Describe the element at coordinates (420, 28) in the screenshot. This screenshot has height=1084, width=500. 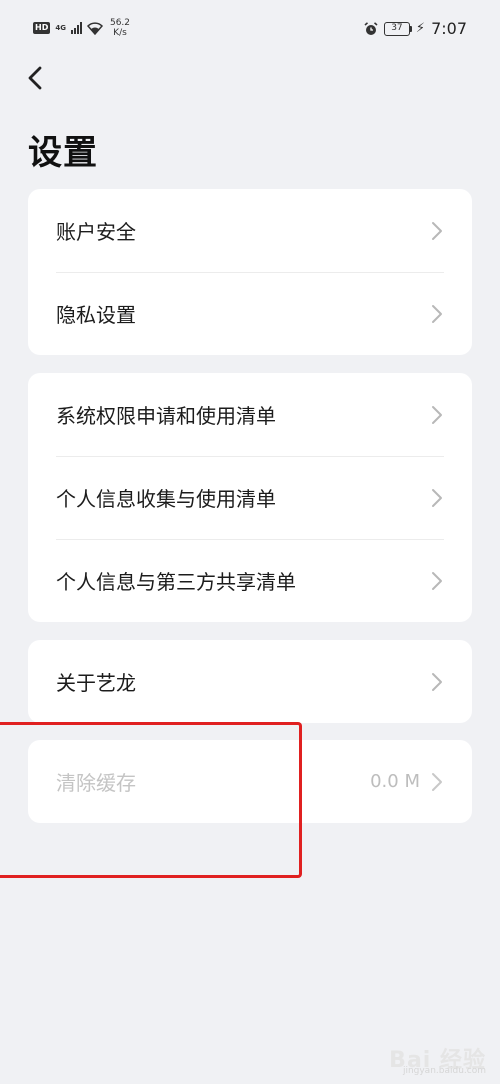
I see `charging-icon: ⚡` at that location.